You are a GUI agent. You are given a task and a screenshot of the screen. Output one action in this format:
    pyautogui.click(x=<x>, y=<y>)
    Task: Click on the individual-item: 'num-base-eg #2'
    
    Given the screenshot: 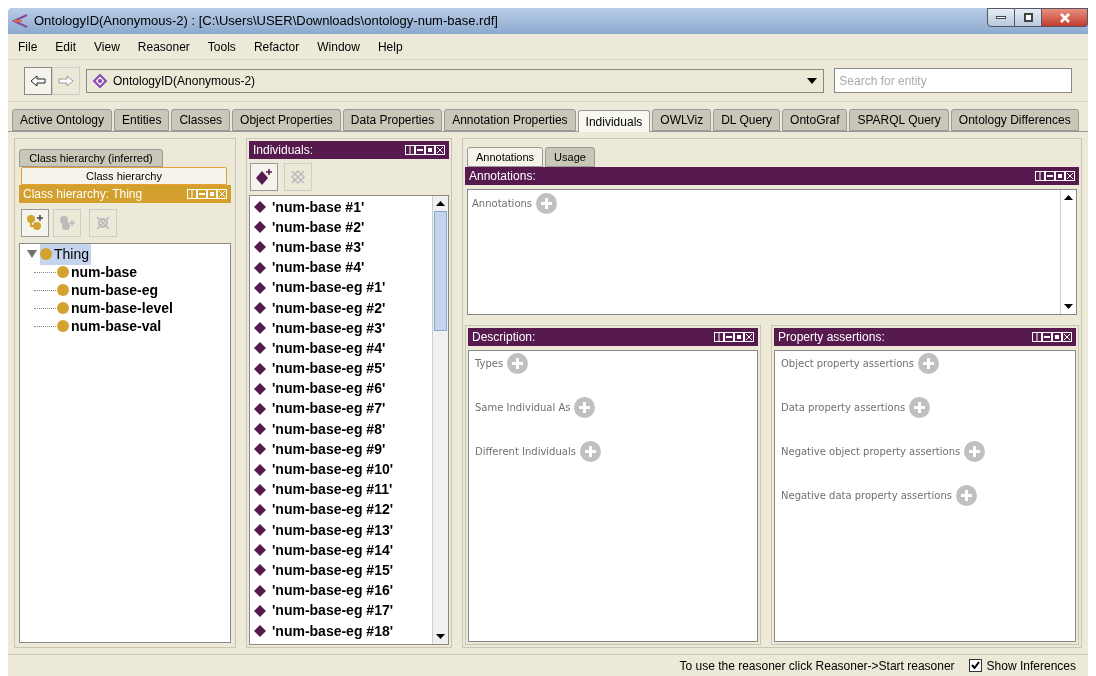 What is the action you would take?
    pyautogui.click(x=329, y=308)
    